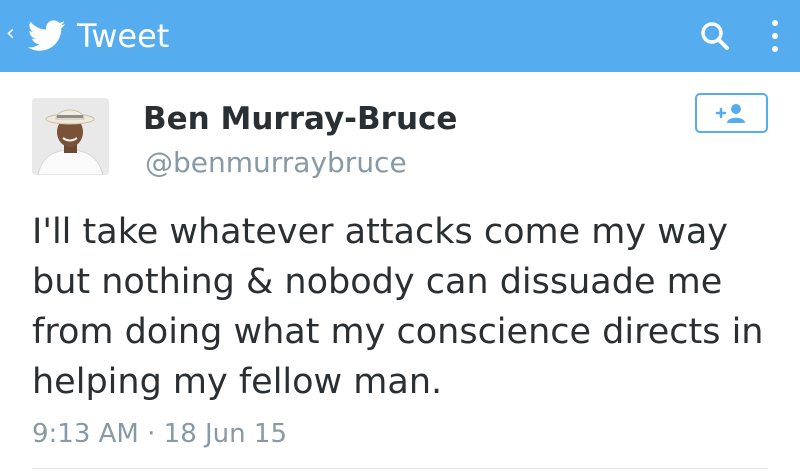  Describe the element at coordinates (276, 163) in the screenshot. I see `author-handle: @benmurraybruce` at that location.